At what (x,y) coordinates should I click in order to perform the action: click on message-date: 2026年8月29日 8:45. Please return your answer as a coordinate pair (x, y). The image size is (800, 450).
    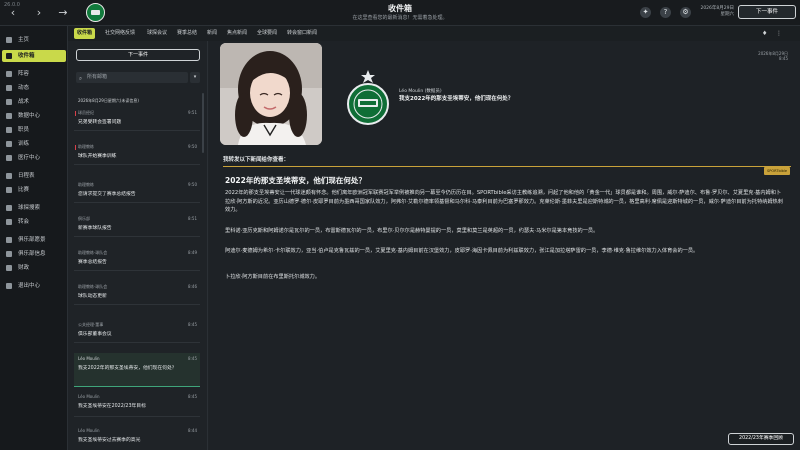
    Looking at the image, I should click on (773, 56).